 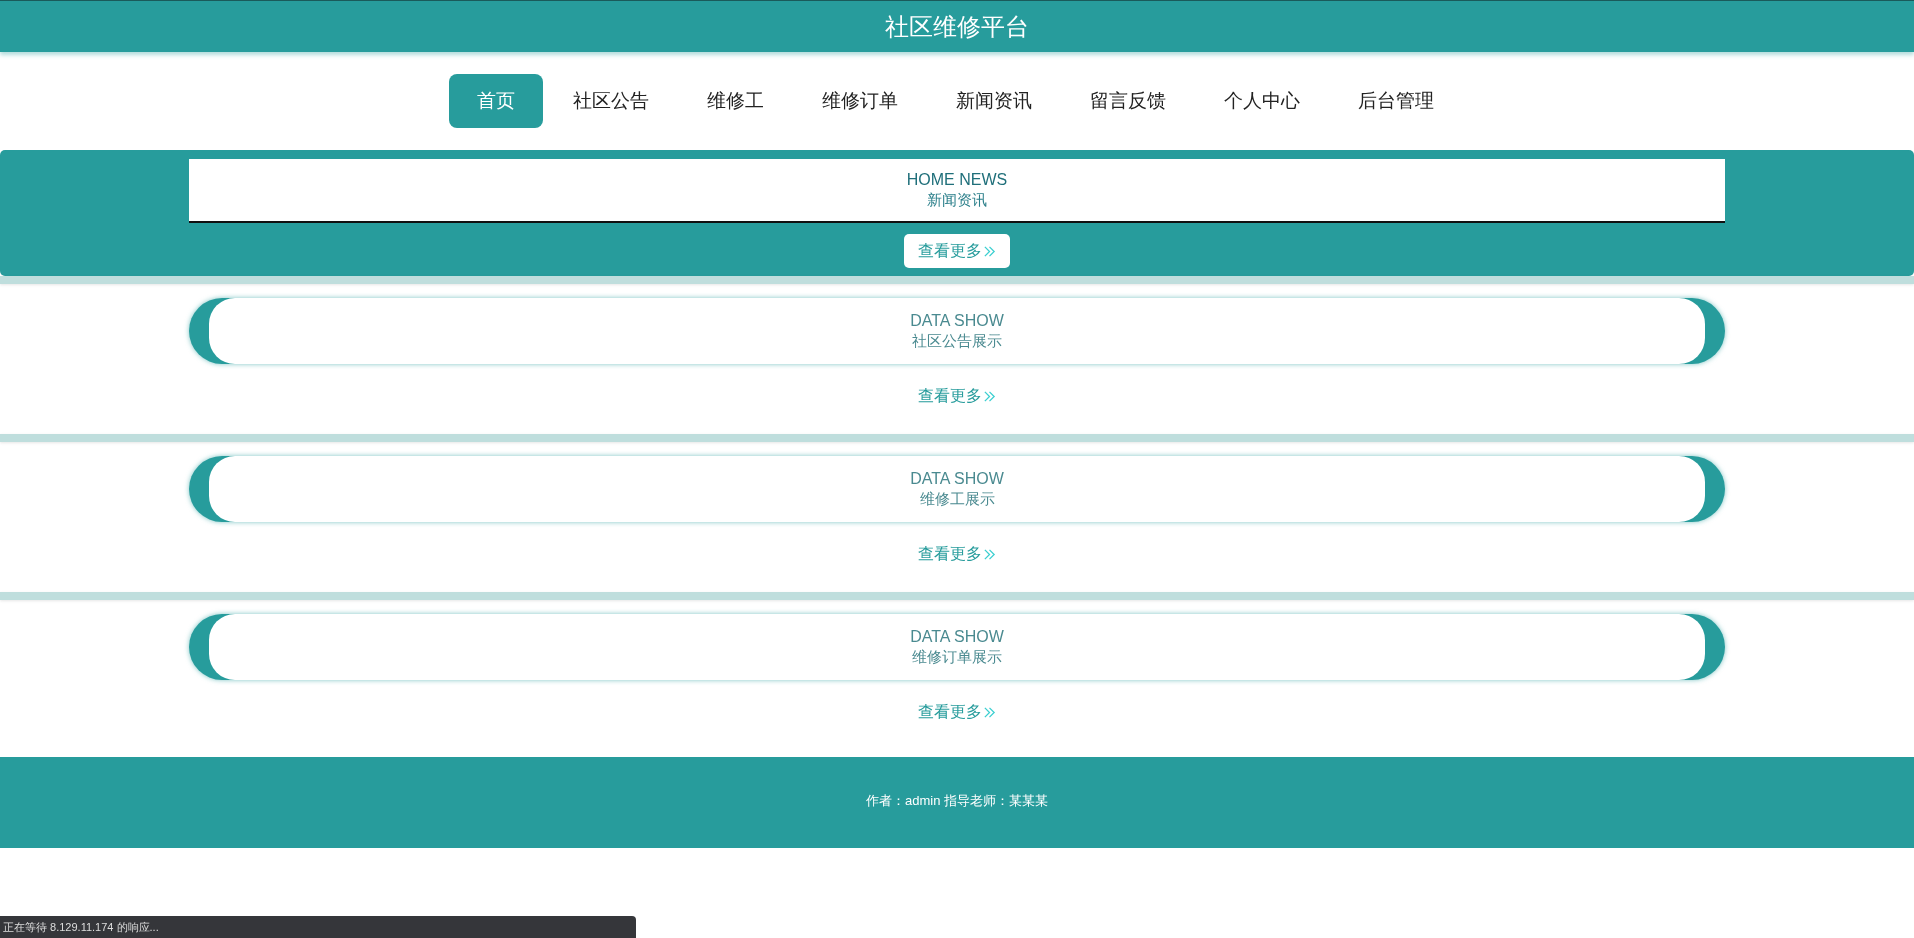 I want to click on site-title: 社区维修平台, so click(x=957, y=26).